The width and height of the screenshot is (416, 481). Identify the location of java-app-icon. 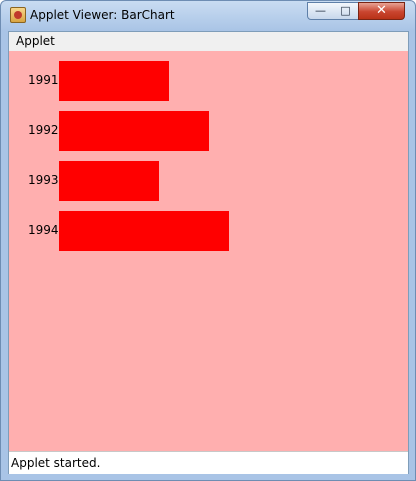
(18, 15).